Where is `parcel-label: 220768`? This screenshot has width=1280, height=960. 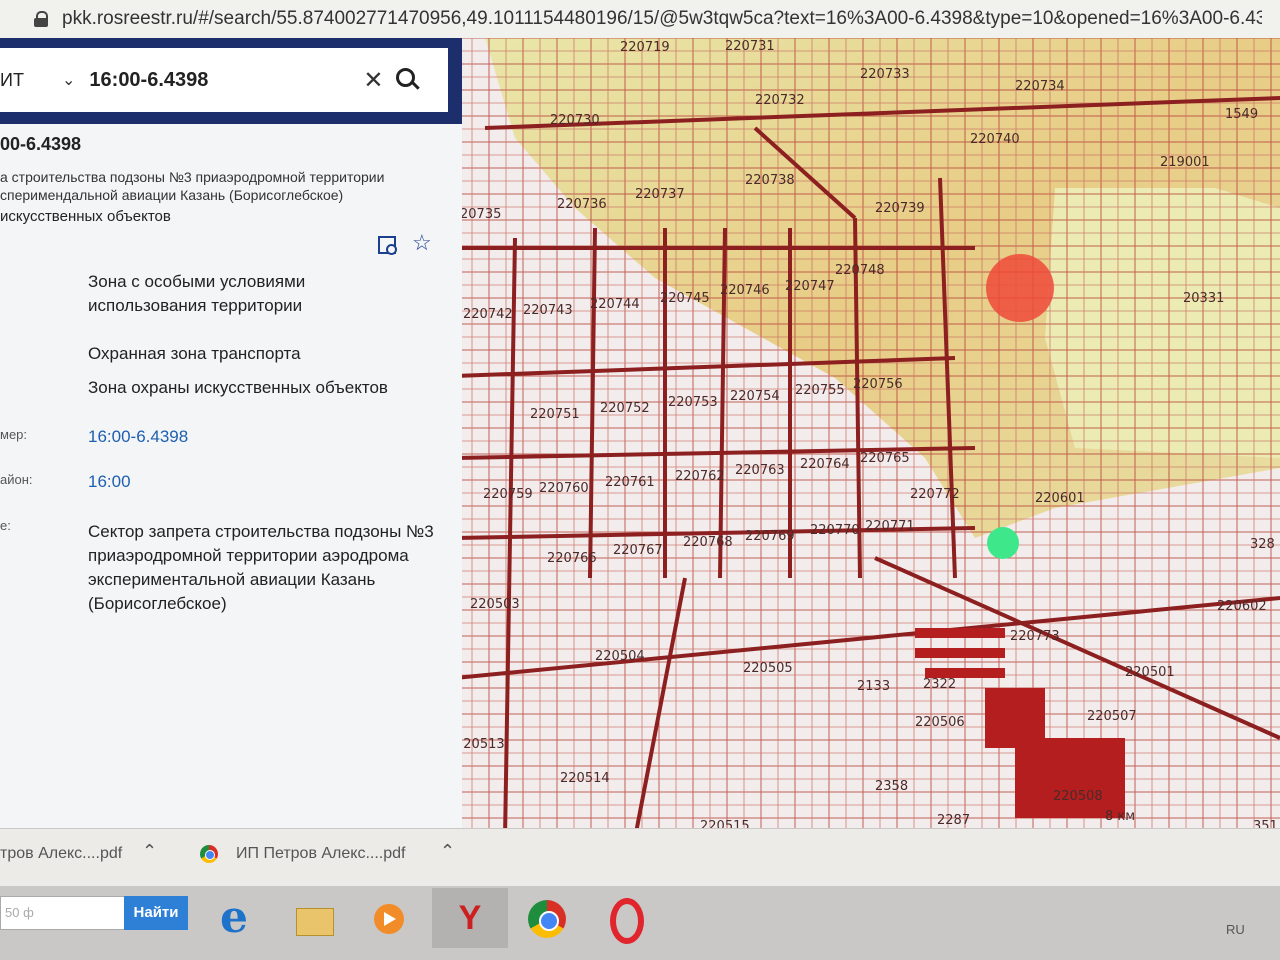 parcel-label: 220768 is located at coordinates (708, 542).